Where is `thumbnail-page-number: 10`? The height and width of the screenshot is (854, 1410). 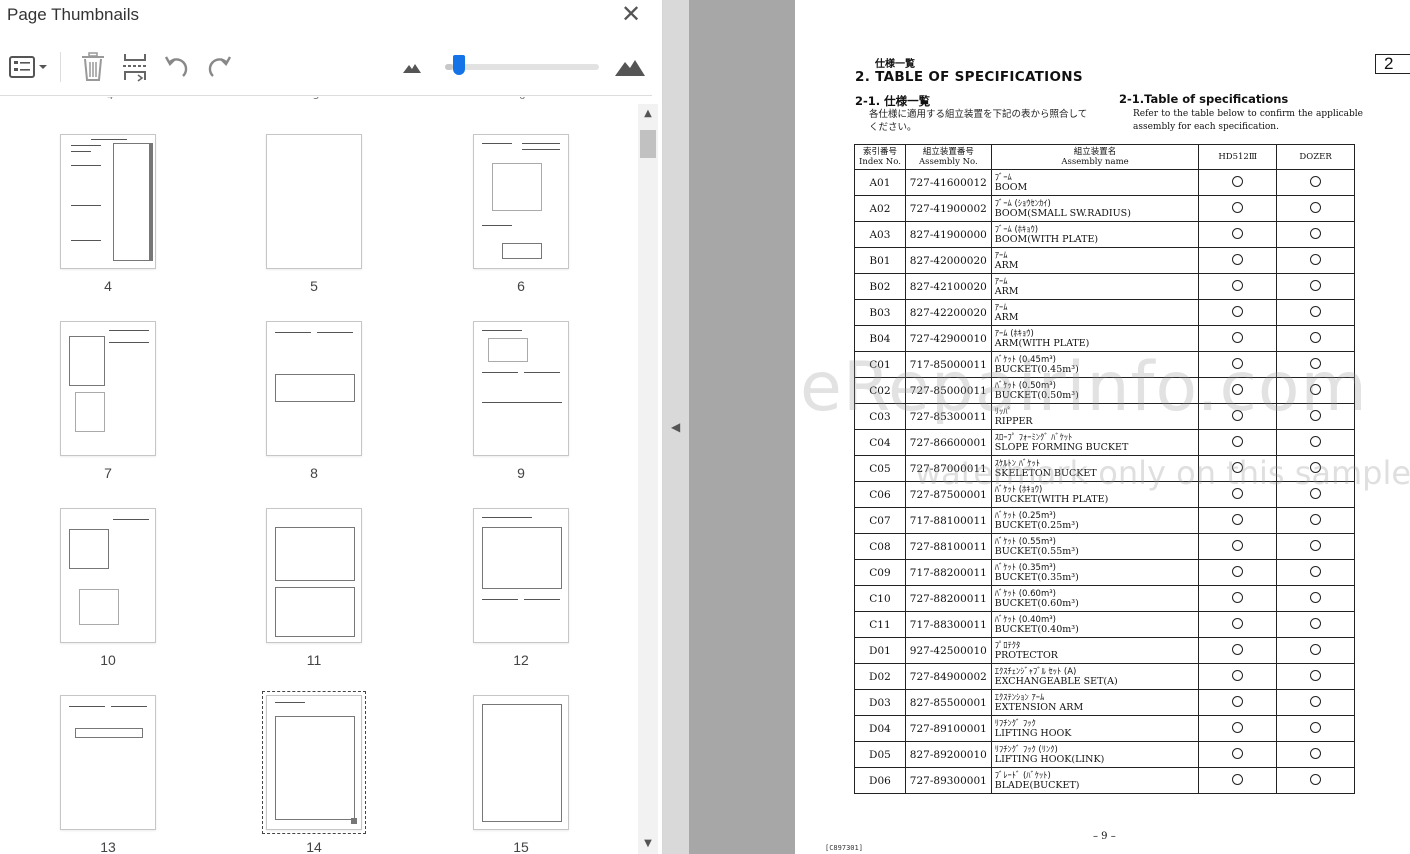 thumbnail-page-number: 10 is located at coordinates (108, 660).